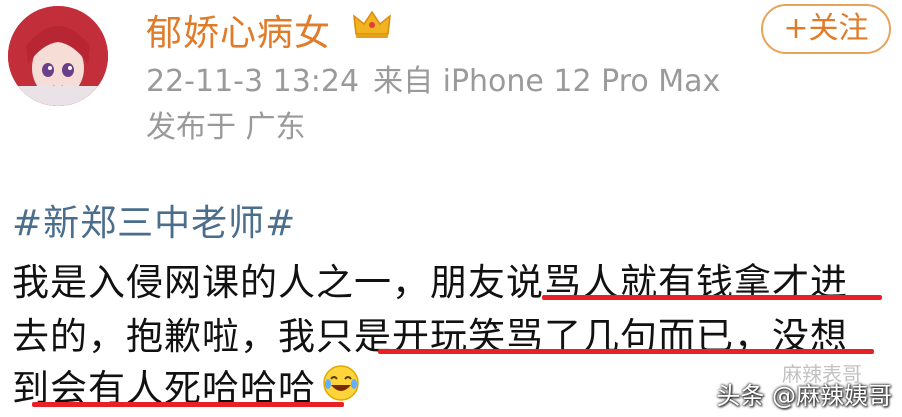 The width and height of the screenshot is (902, 417). I want to click on avatar-illustration, so click(58, 56).